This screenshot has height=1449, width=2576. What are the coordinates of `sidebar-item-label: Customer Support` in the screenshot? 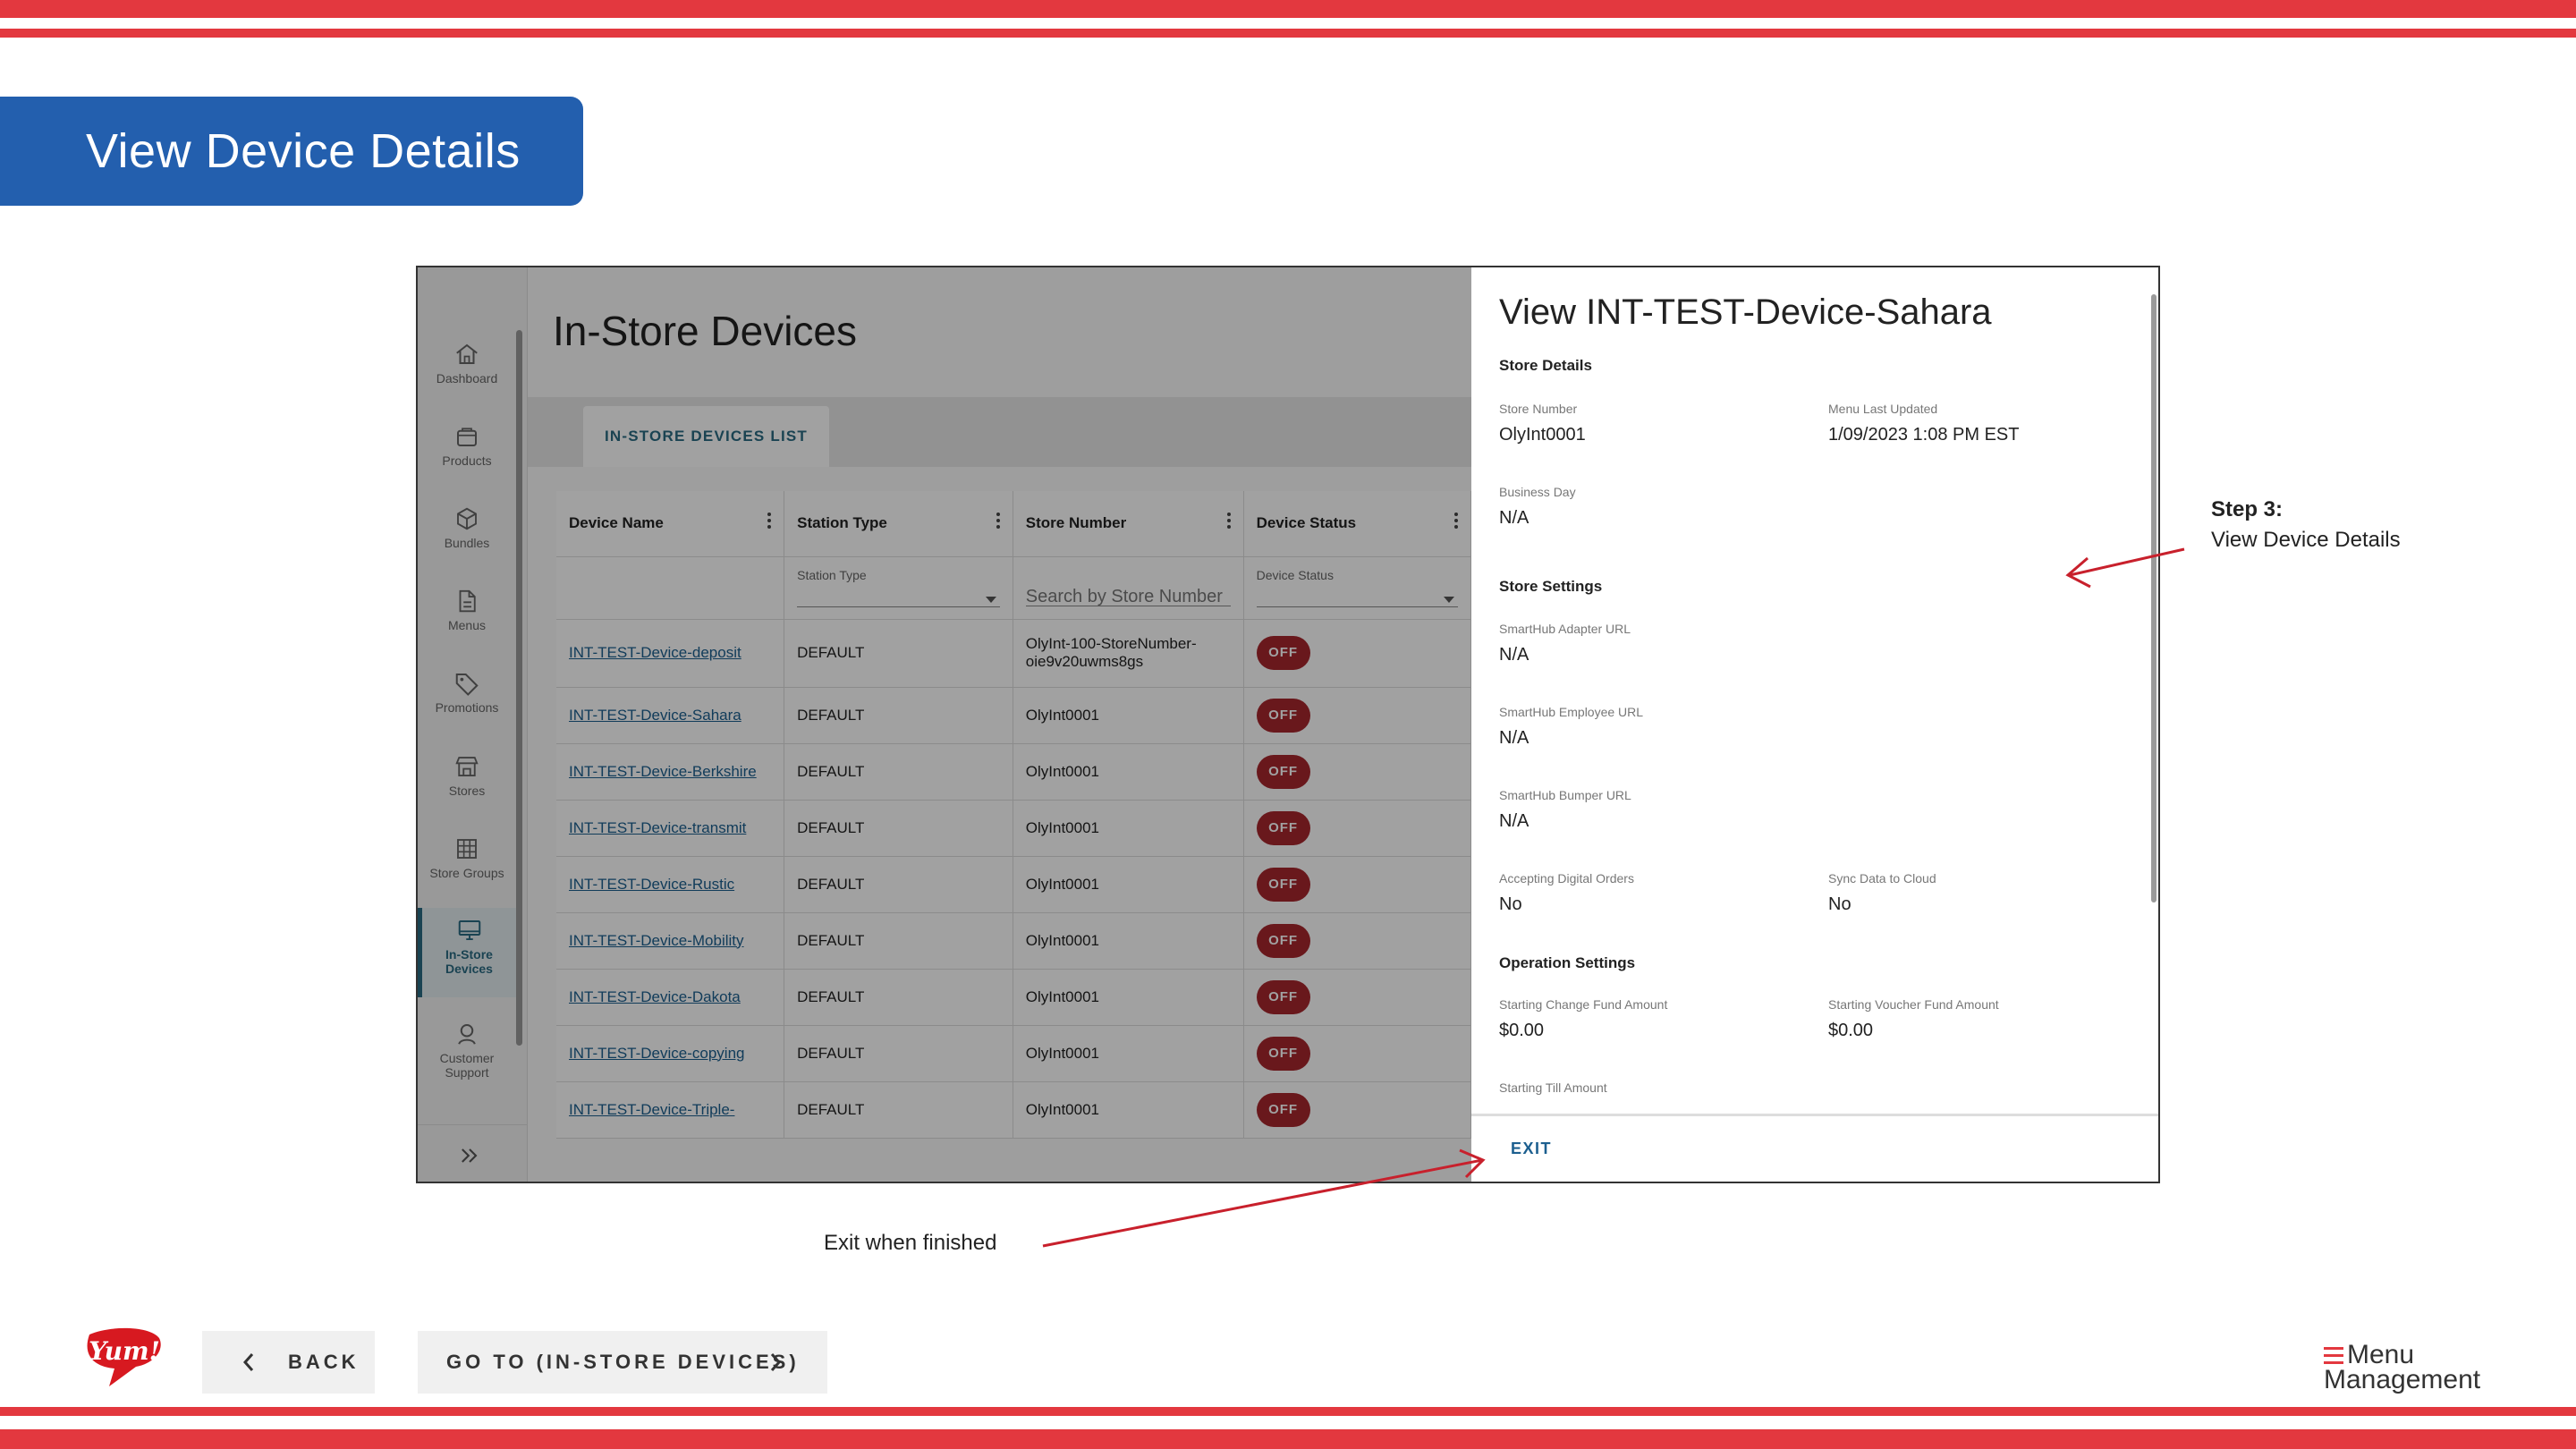 It's located at (467, 1065).